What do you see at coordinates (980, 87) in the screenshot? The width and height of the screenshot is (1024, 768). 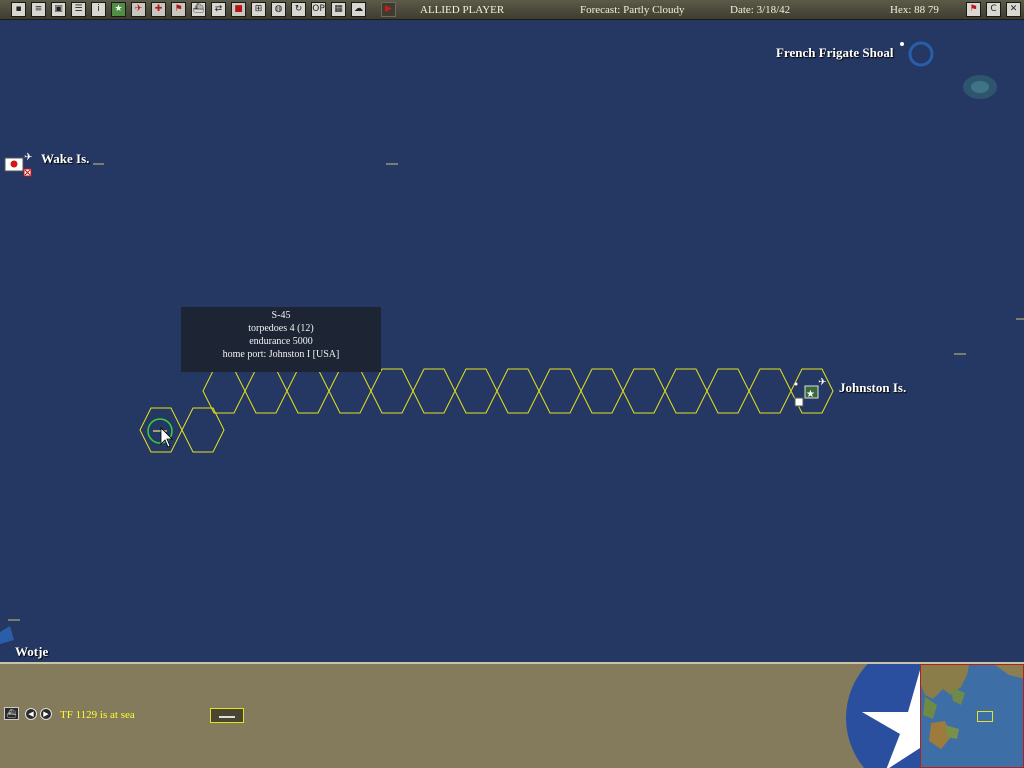 I see `island-reef` at bounding box center [980, 87].